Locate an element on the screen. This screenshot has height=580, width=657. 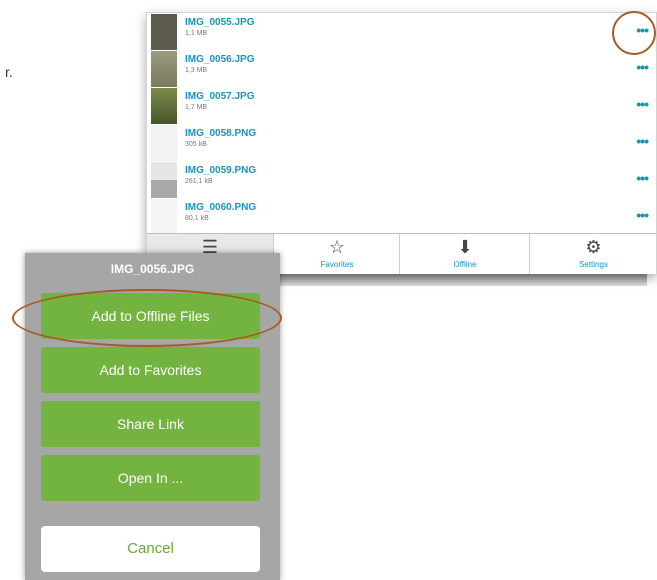
tab-label: Settings is located at coordinates (593, 264).